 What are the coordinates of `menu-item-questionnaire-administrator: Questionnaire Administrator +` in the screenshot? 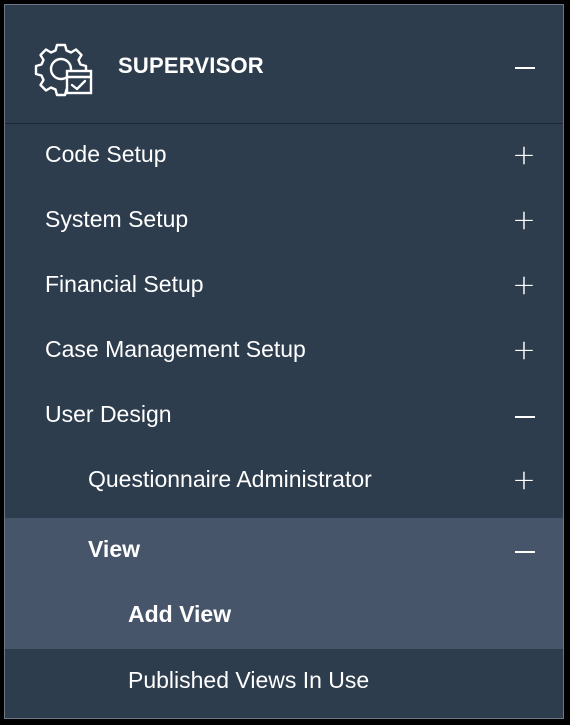 It's located at (284, 480).